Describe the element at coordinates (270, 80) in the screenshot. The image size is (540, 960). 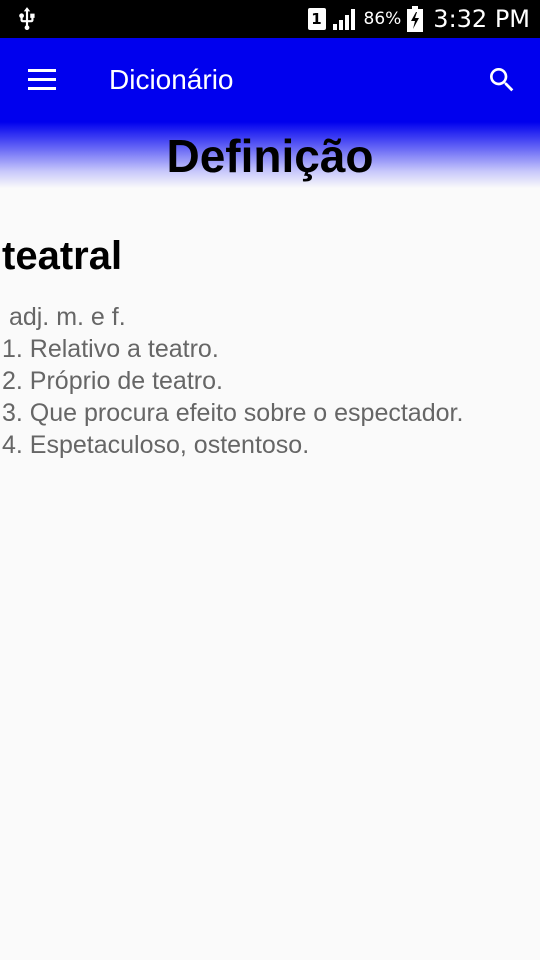
I see `app-bar: Dicionário` at that location.